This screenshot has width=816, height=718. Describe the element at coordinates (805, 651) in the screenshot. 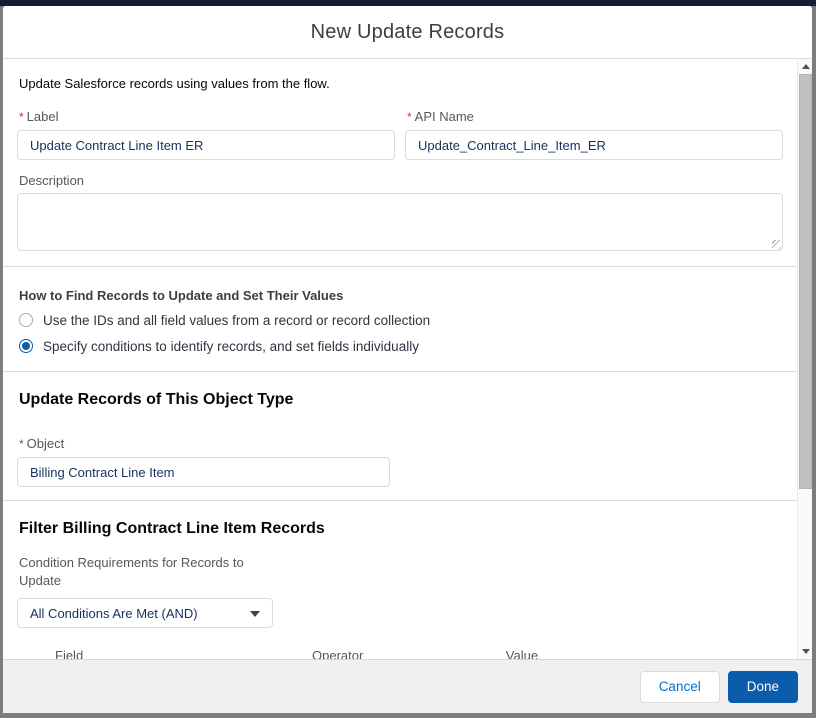

I see `scrollbar-down-icon` at that location.